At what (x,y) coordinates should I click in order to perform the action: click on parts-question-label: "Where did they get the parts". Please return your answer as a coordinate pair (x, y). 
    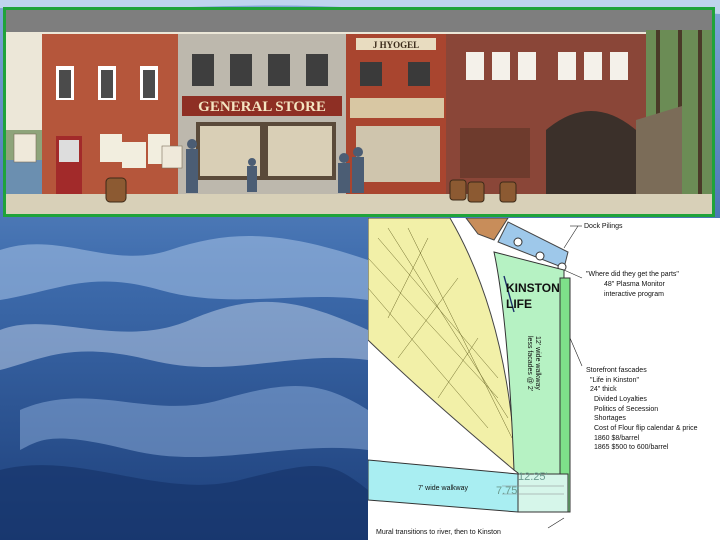
    Looking at the image, I should click on (632, 274).